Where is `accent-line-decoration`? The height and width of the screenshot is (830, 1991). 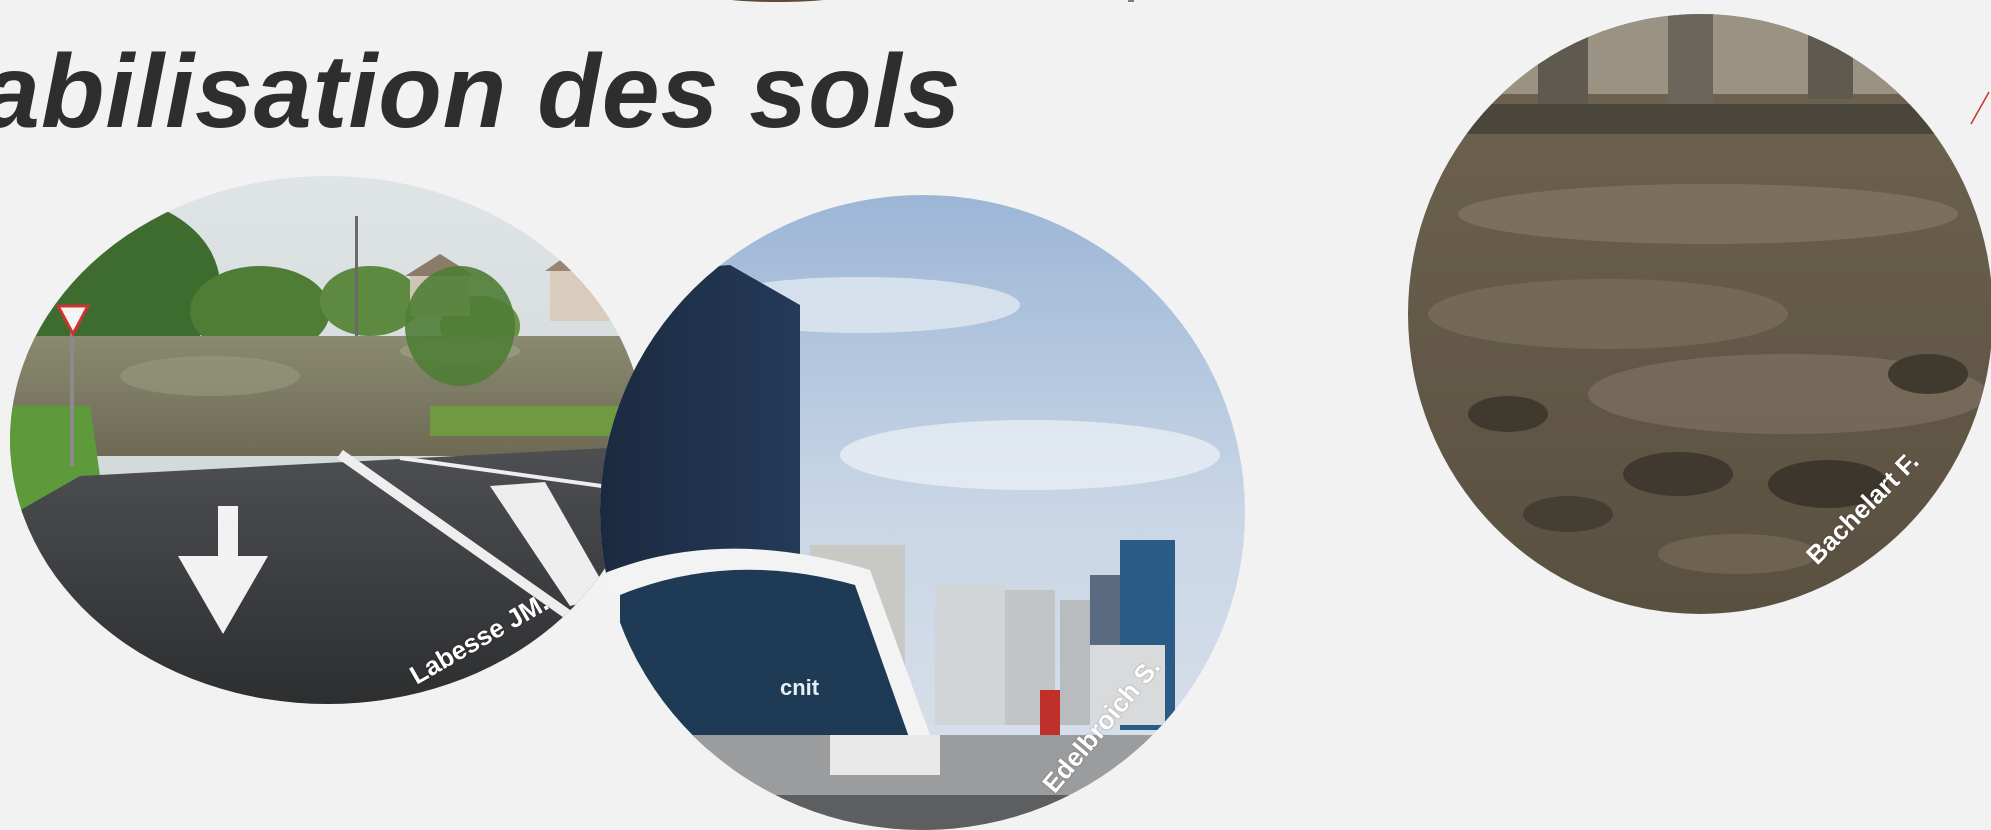
accent-line-decoration is located at coordinates (1980, 108).